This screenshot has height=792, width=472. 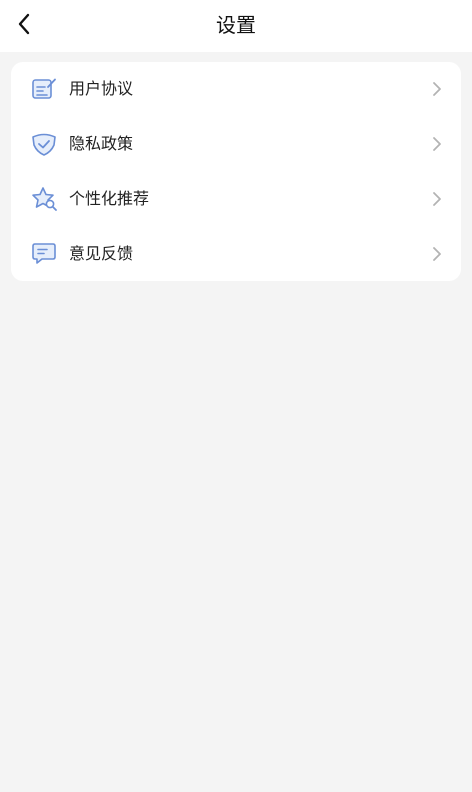 I want to click on message-icon, so click(x=44, y=253).